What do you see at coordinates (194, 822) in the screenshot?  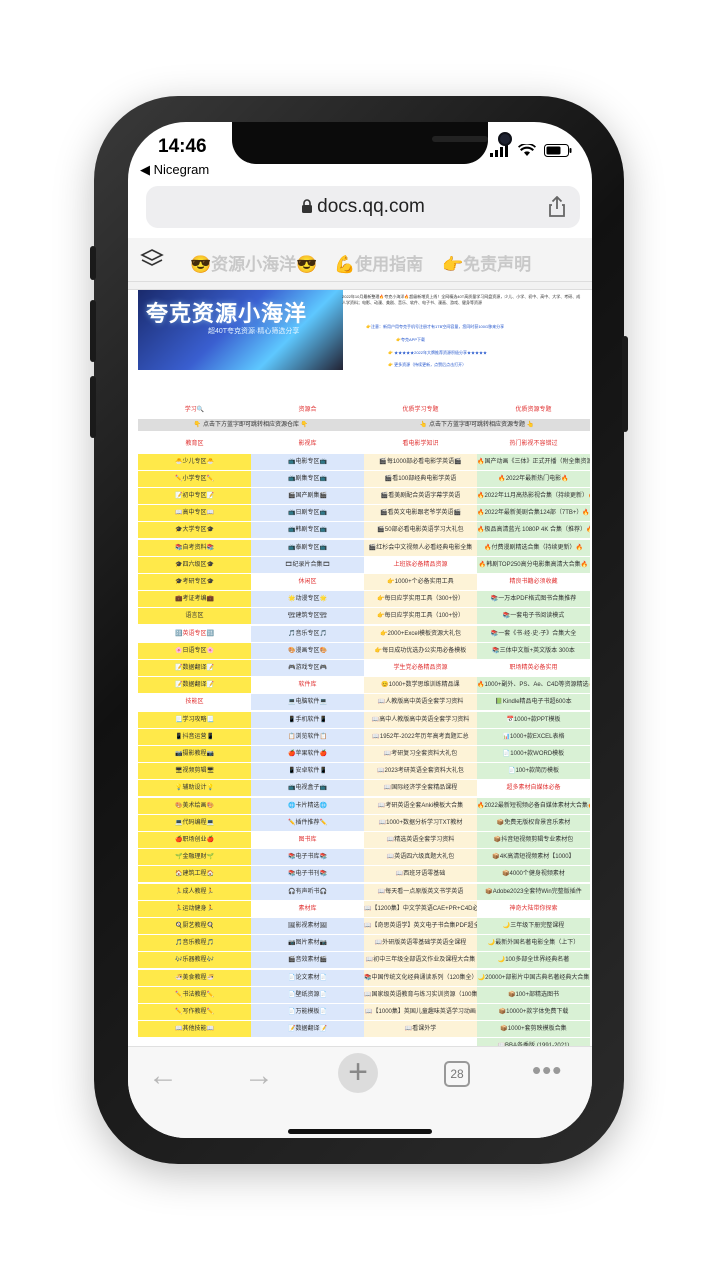 I see `resource-link-cell: 💻代码编程💻` at bounding box center [194, 822].